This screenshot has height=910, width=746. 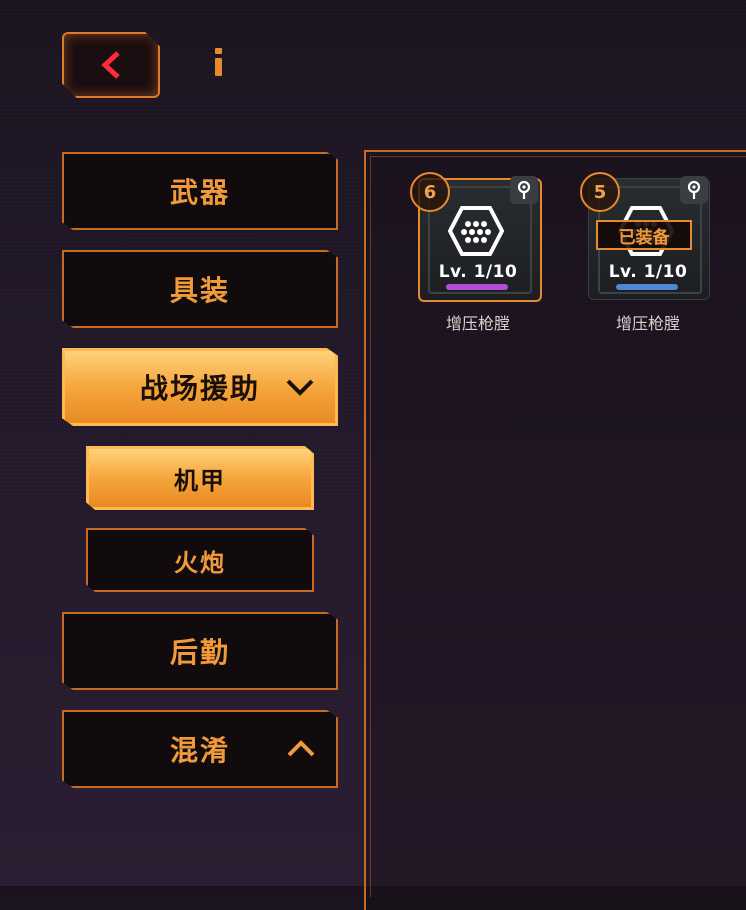 What do you see at coordinates (647, 252) in the screenshot?
I see `item-card: 5 已装备 Lv. 1/10 增压枪膛` at bounding box center [647, 252].